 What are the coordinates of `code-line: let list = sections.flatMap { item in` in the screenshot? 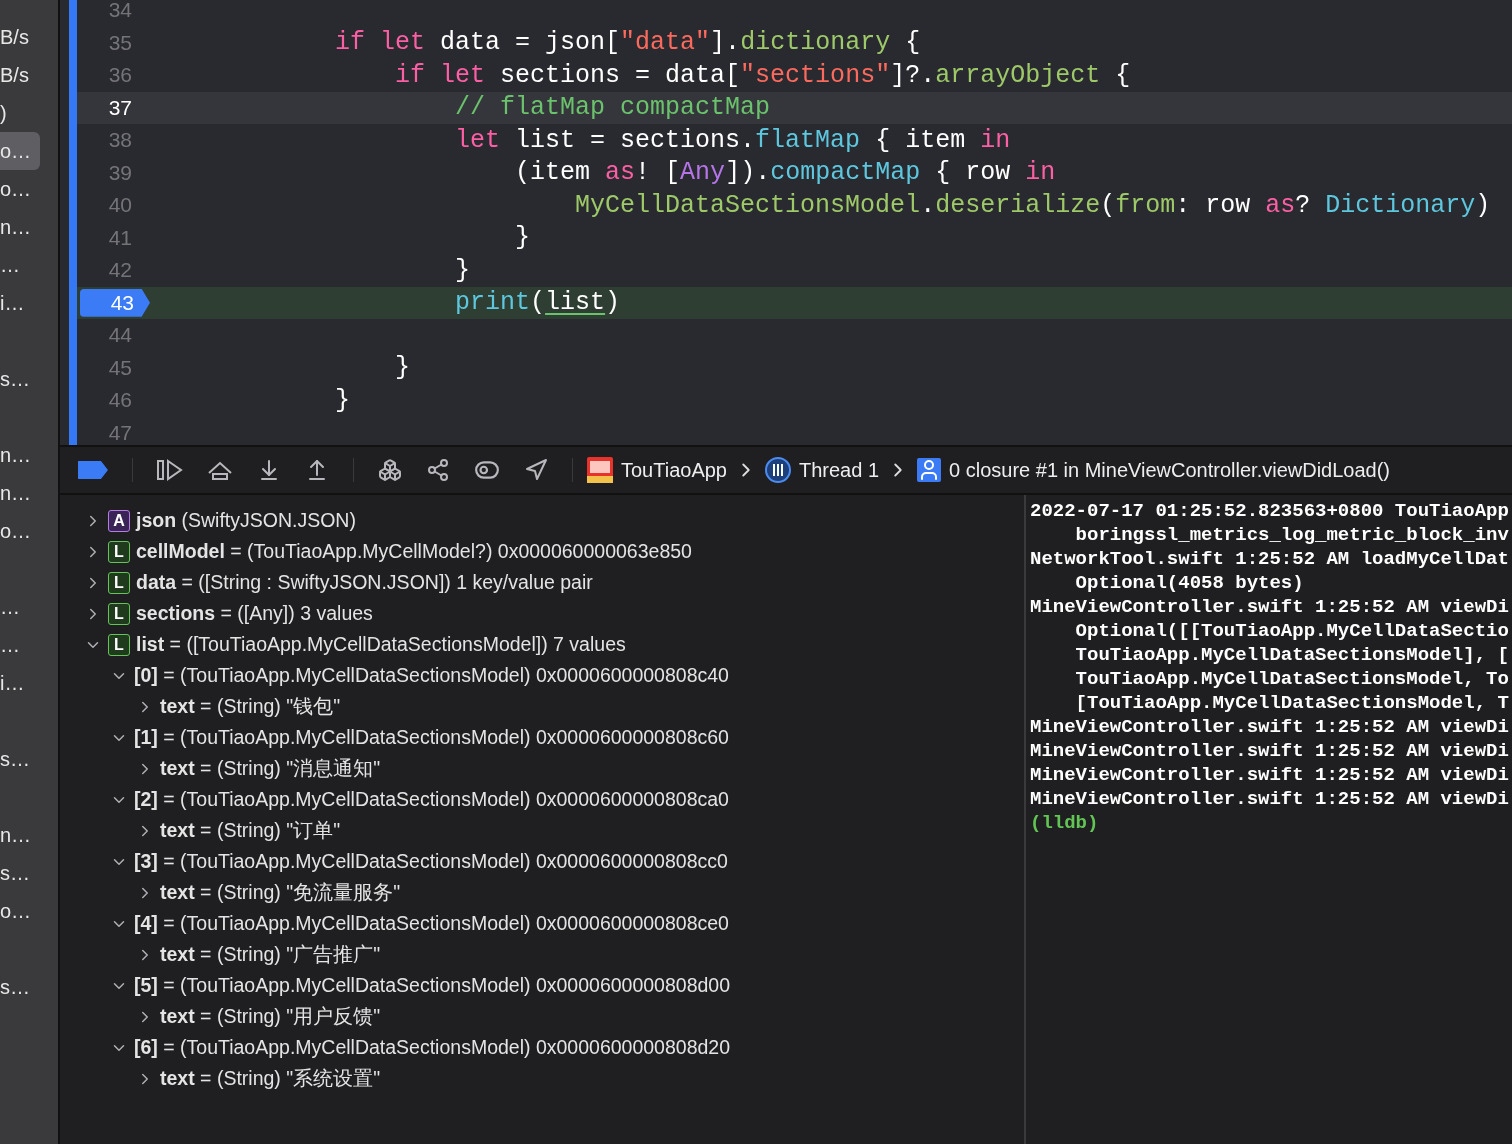 It's located at (732, 140).